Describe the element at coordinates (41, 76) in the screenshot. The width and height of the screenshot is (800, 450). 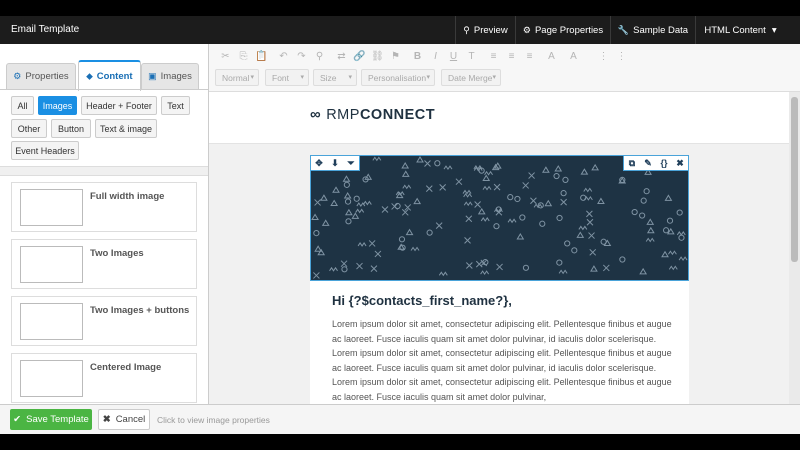
I see `tab-properties: ⚙ Properties` at that location.